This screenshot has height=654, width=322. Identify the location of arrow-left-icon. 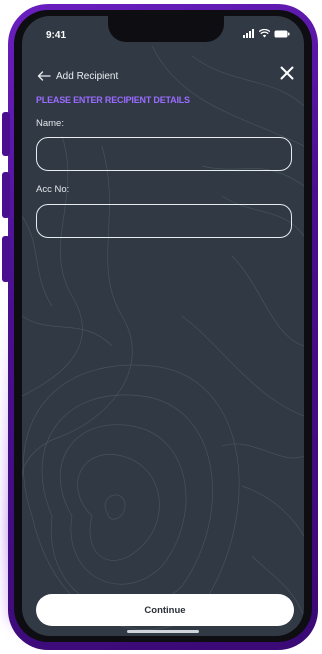
(44, 76).